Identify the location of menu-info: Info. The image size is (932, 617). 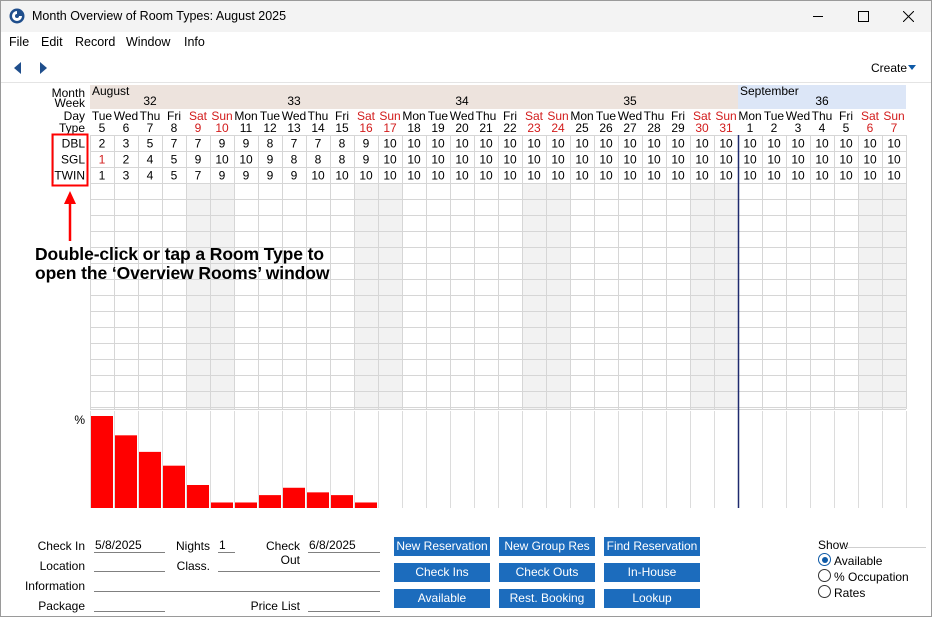
(194, 42).